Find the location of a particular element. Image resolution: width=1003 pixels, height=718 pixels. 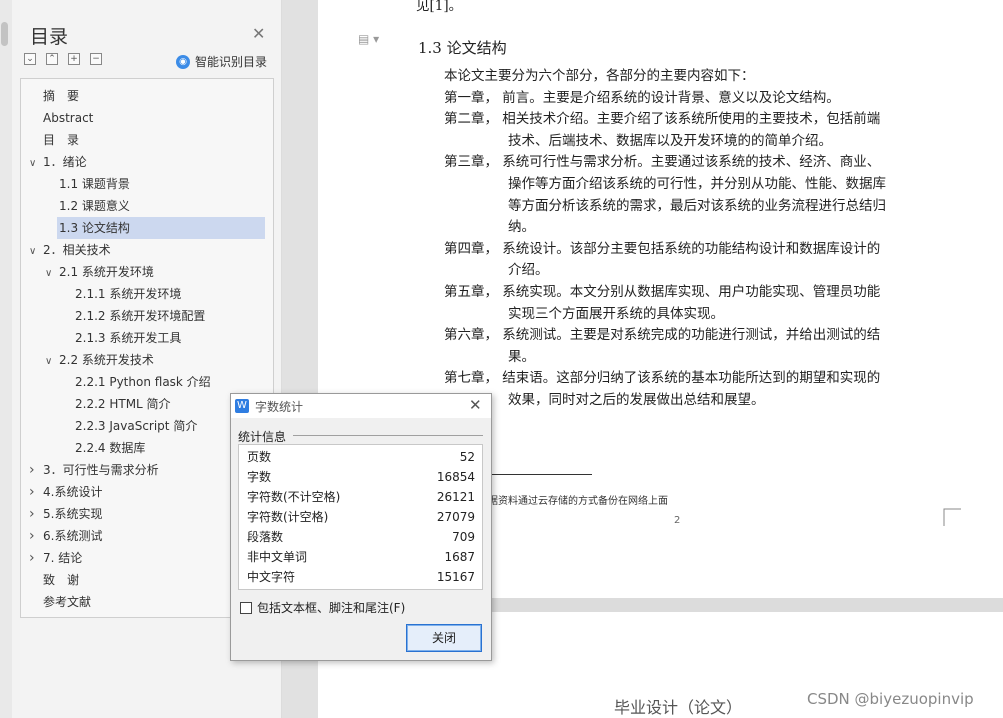

checkbox is located at coordinates (246, 607).